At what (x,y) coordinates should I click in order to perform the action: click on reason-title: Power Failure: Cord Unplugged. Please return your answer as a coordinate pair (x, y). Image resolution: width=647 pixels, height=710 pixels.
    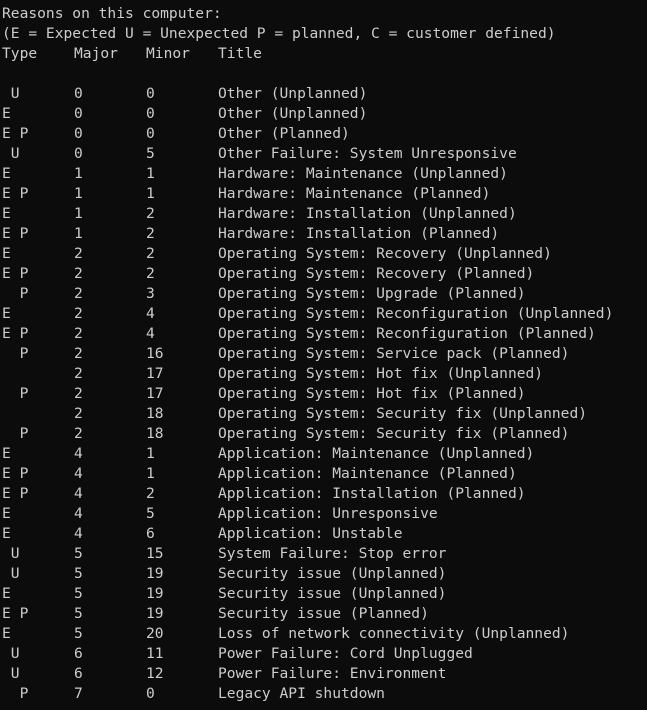
    Looking at the image, I should click on (345, 653).